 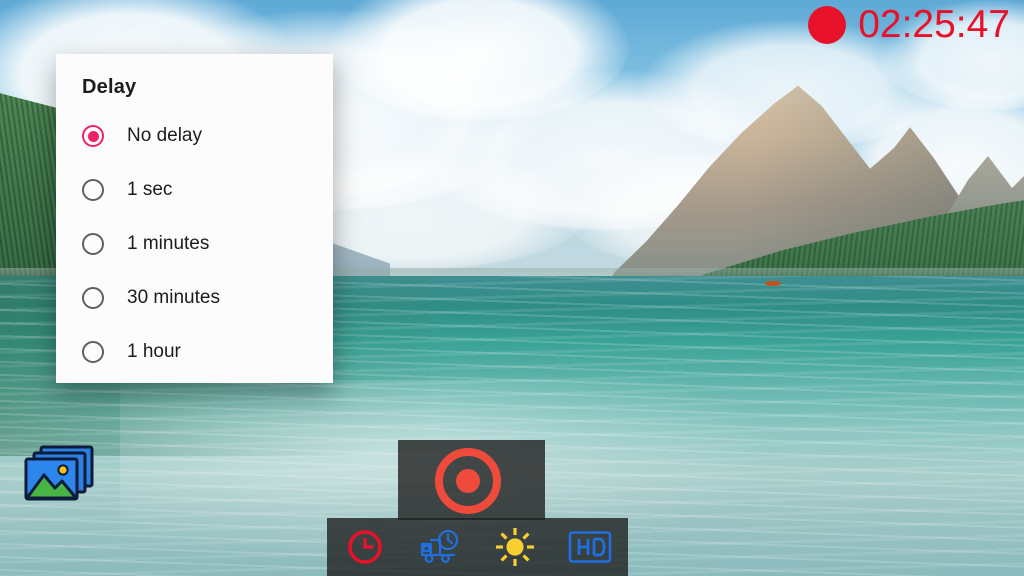 I want to click on recording-elapsed-time: 02:25:47, so click(x=934, y=24).